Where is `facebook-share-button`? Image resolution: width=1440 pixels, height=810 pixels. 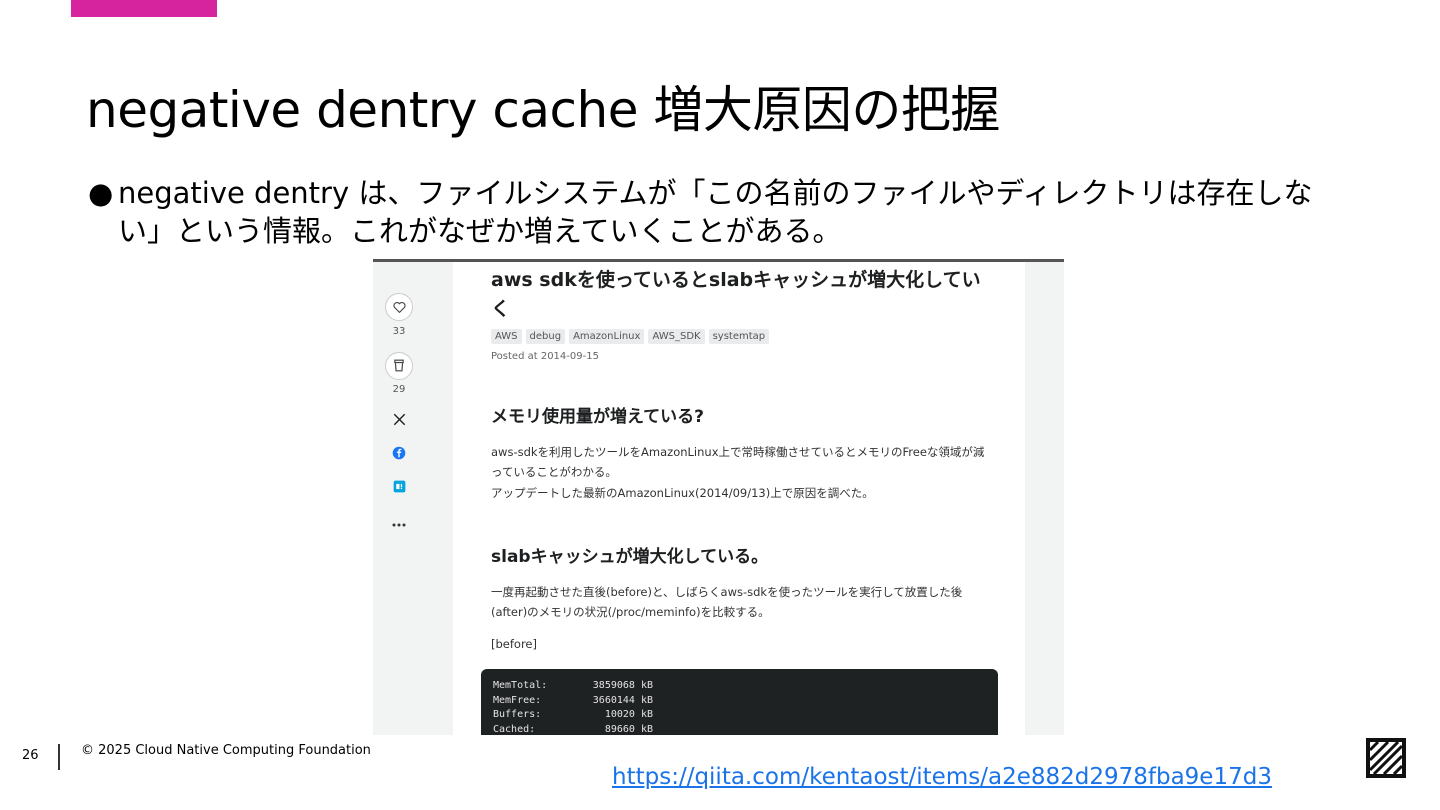
facebook-share-button is located at coordinates (399, 454).